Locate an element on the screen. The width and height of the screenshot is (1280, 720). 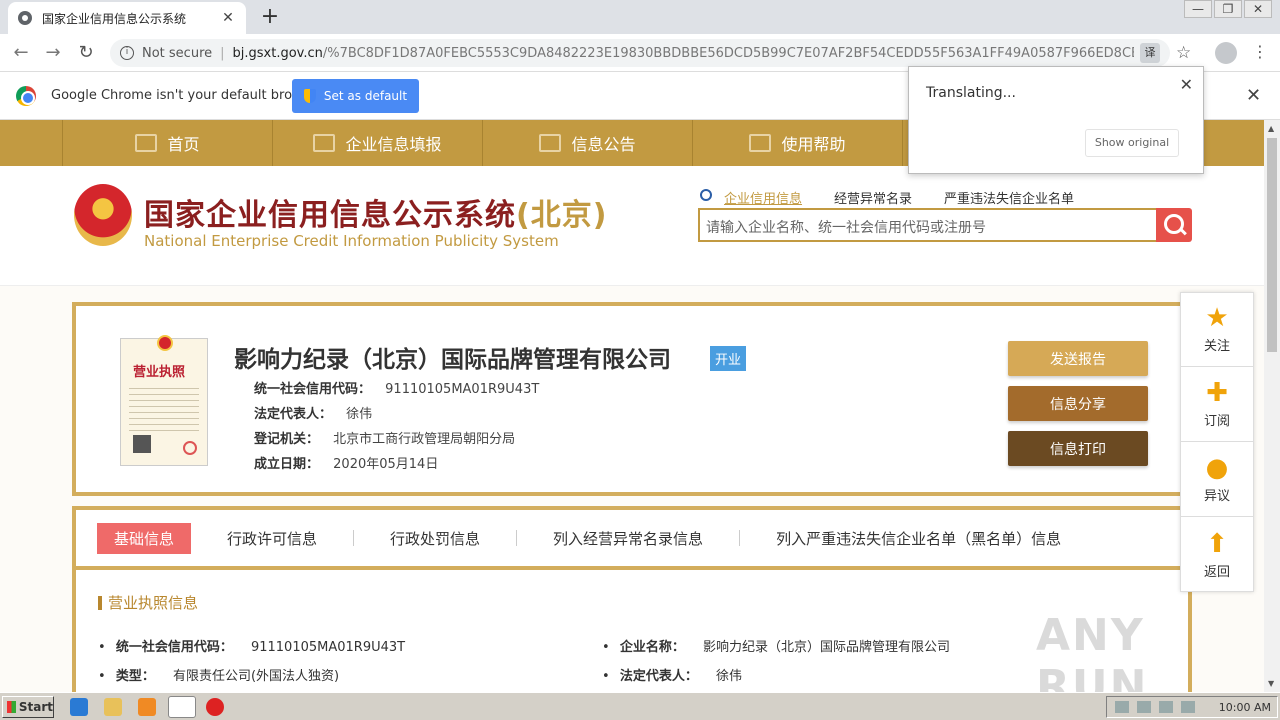
pen-icon is located at coordinates (324, 143).